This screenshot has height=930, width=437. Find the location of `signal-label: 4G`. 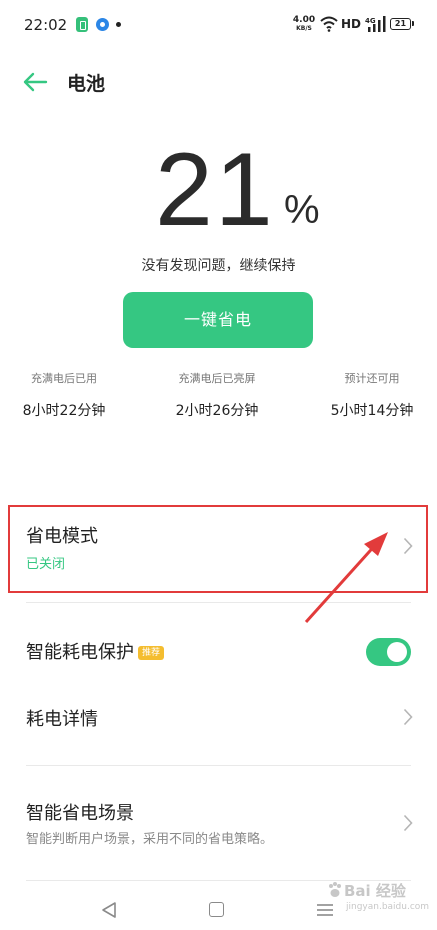

signal-label: 4G is located at coordinates (370, 21).